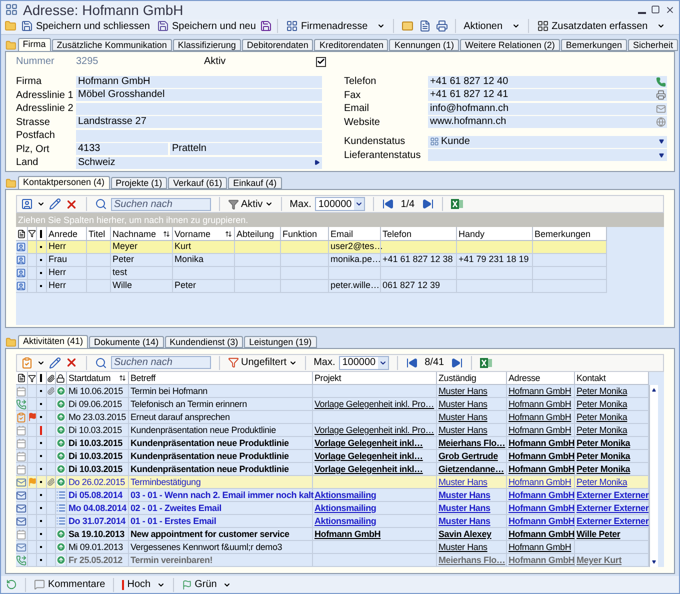 This screenshot has width=680, height=594. Describe the element at coordinates (101, 362) in the screenshot. I see `search-icon` at that location.